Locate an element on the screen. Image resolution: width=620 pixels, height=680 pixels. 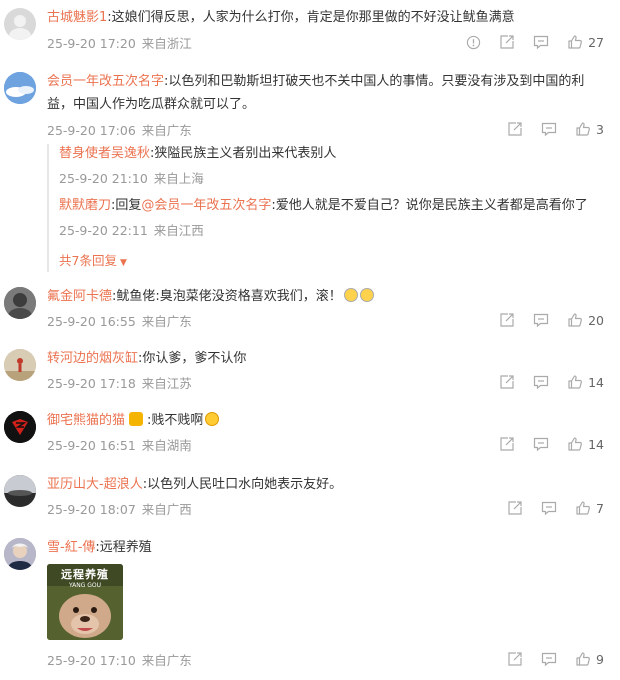
like-count: 14 is located at coordinates (596, 382).